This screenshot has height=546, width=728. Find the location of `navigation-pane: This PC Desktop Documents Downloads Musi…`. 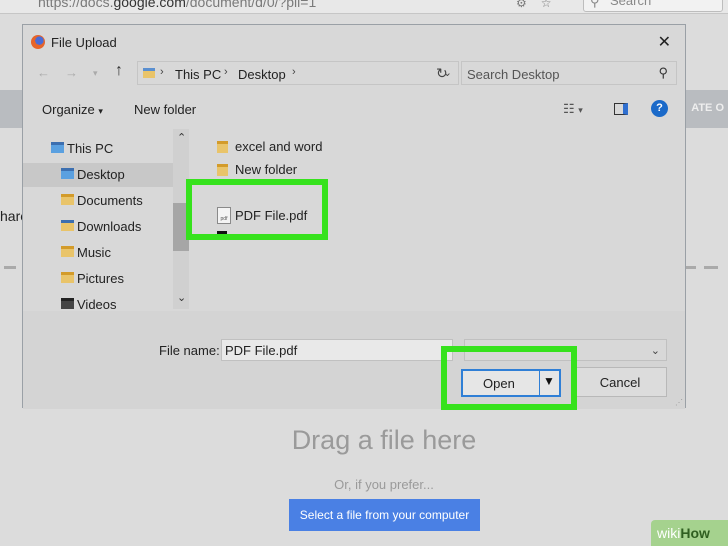

navigation-pane: This PC Desktop Documents Downloads Musi… is located at coordinates (107, 219).